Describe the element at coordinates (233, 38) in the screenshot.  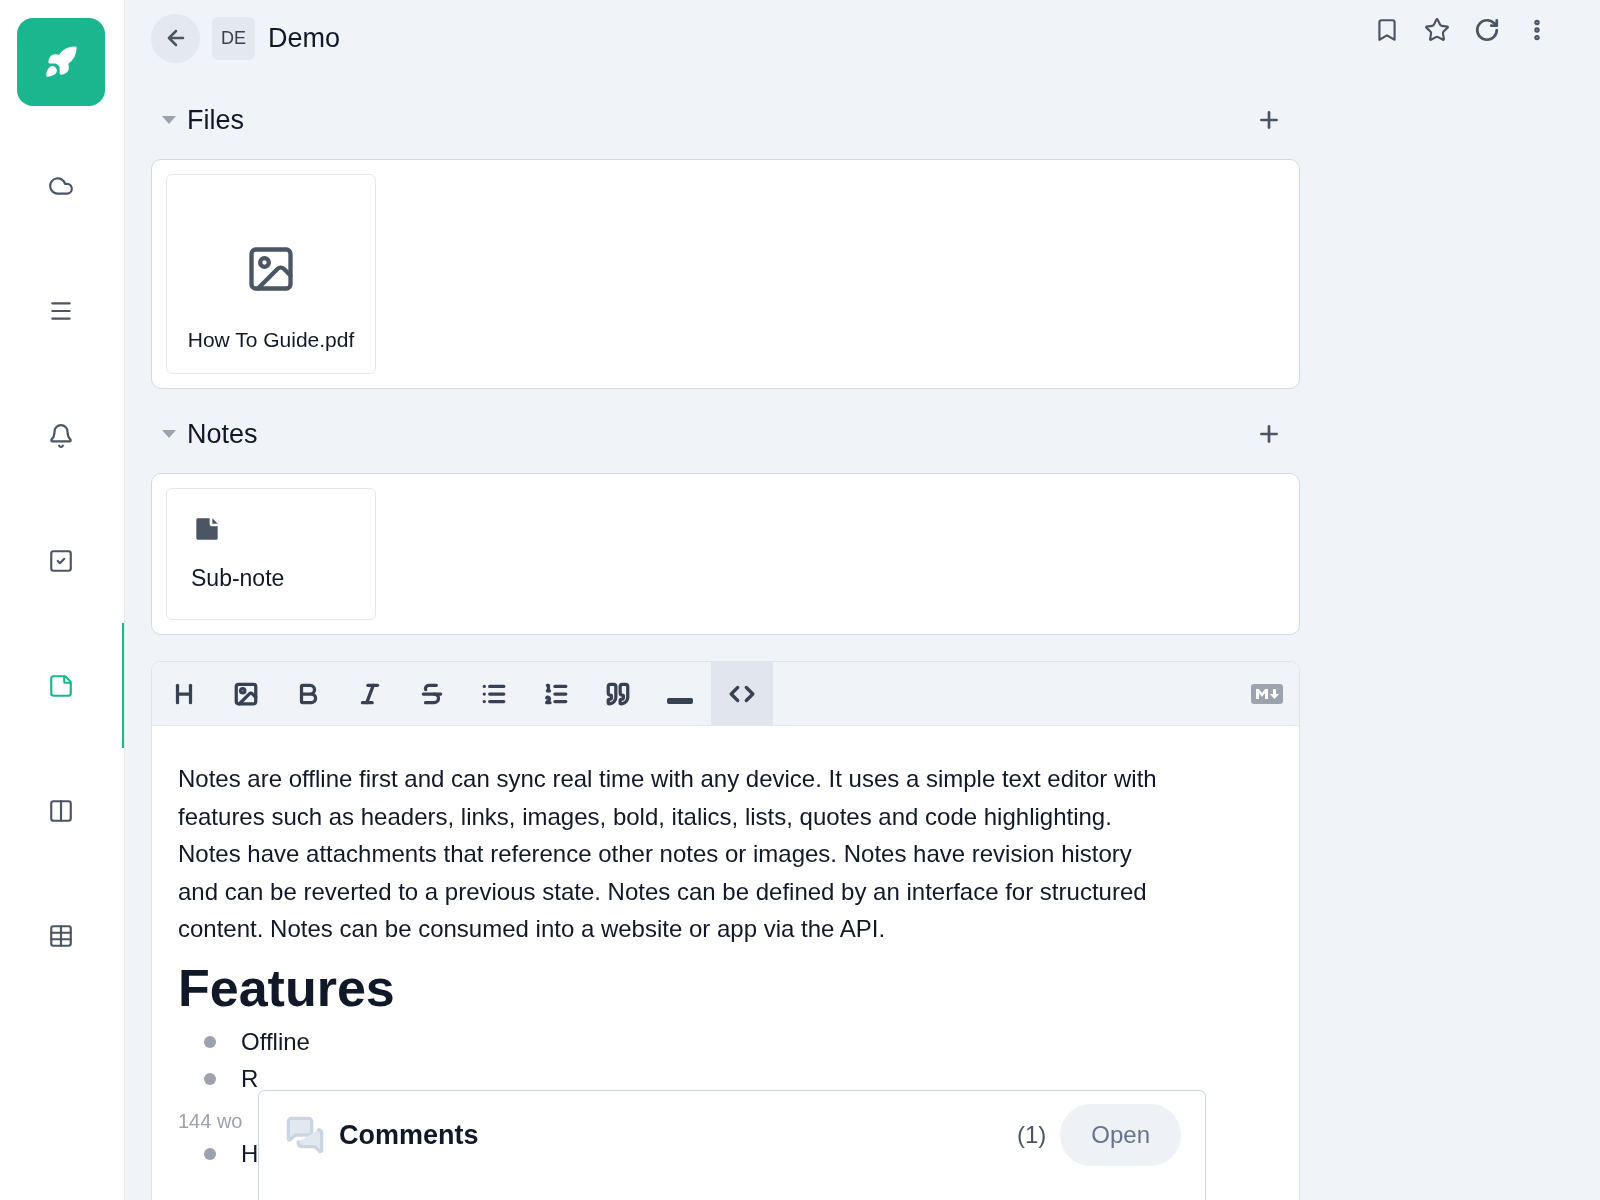
I see `avatar-badge: DE` at that location.